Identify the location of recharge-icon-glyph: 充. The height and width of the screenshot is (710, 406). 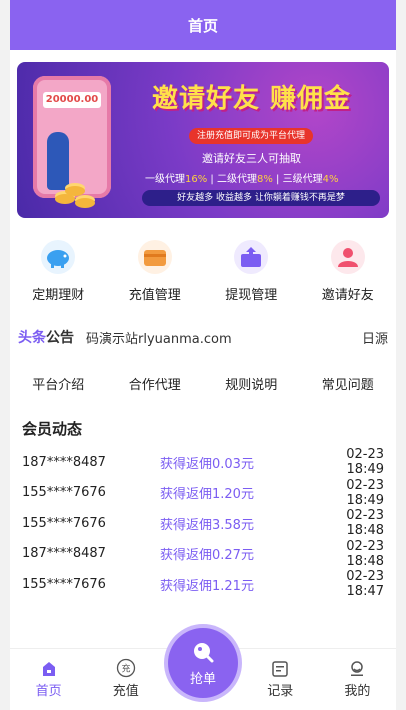
(125, 669).